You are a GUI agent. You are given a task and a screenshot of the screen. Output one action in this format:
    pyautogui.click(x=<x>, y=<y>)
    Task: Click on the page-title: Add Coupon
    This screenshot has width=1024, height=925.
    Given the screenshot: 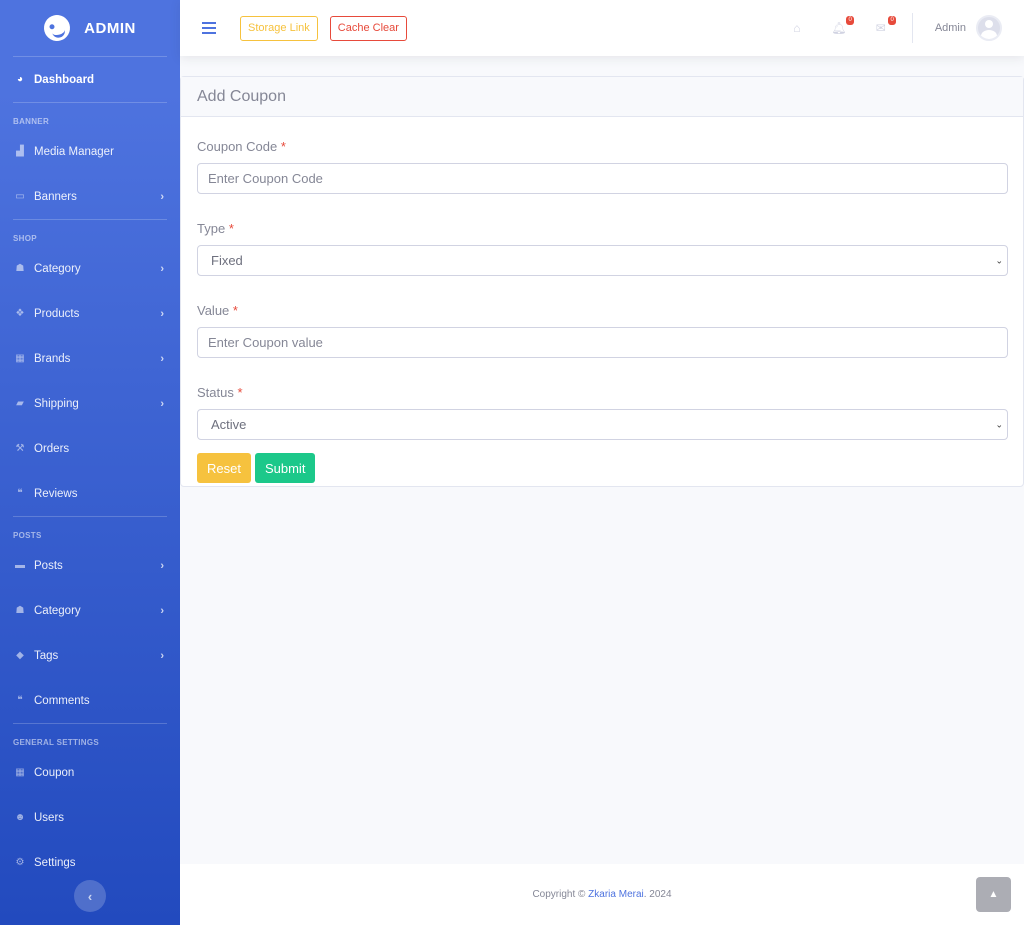 What is the action you would take?
    pyautogui.click(x=241, y=96)
    